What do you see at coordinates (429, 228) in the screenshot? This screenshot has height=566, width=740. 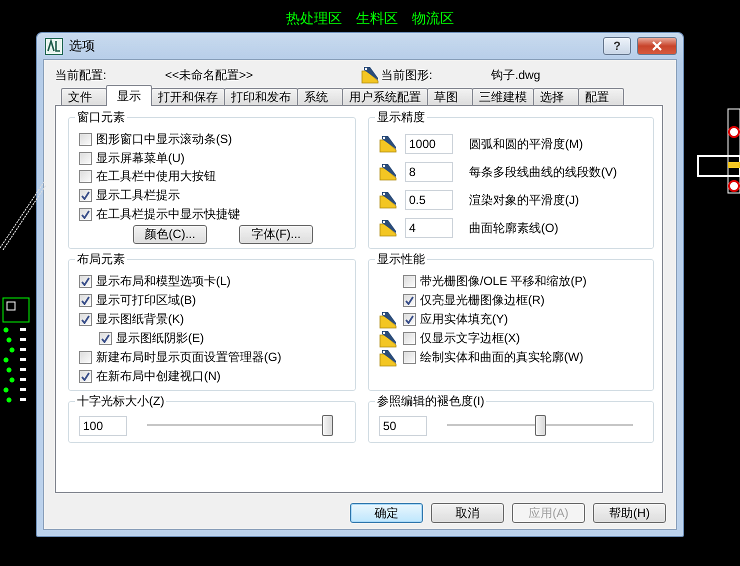 I see `value-field: 4` at bounding box center [429, 228].